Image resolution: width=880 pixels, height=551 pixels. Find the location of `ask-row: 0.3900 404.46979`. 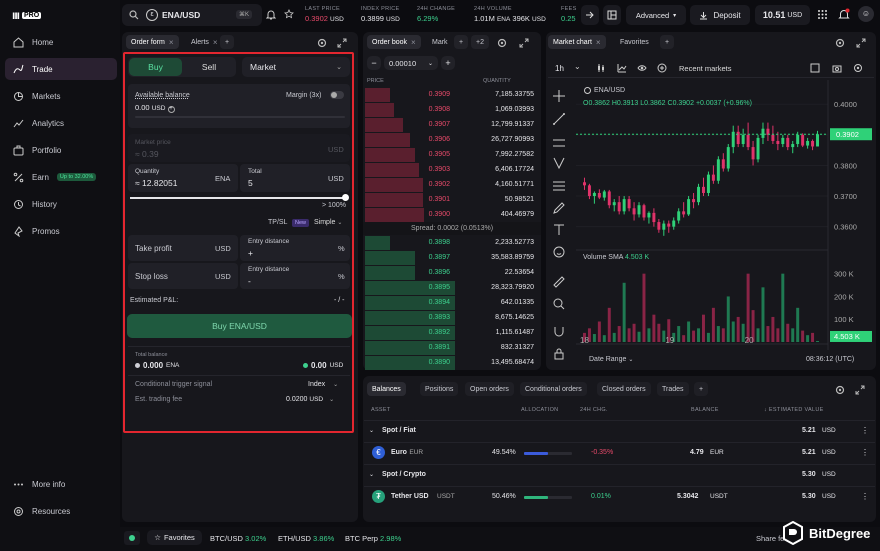

ask-row: 0.3900 404.46979 is located at coordinates (451, 215).